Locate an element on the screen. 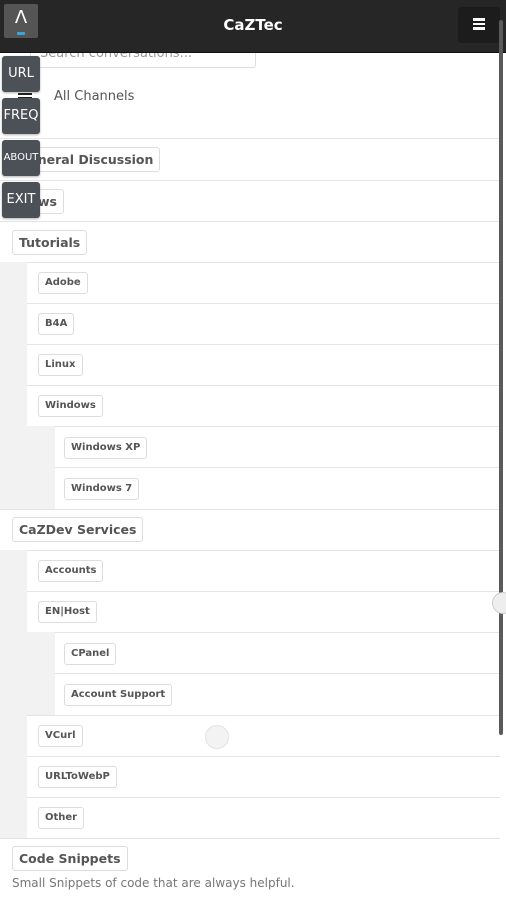 The height and width of the screenshot is (900, 506). channel-other: Other is located at coordinates (61, 818).